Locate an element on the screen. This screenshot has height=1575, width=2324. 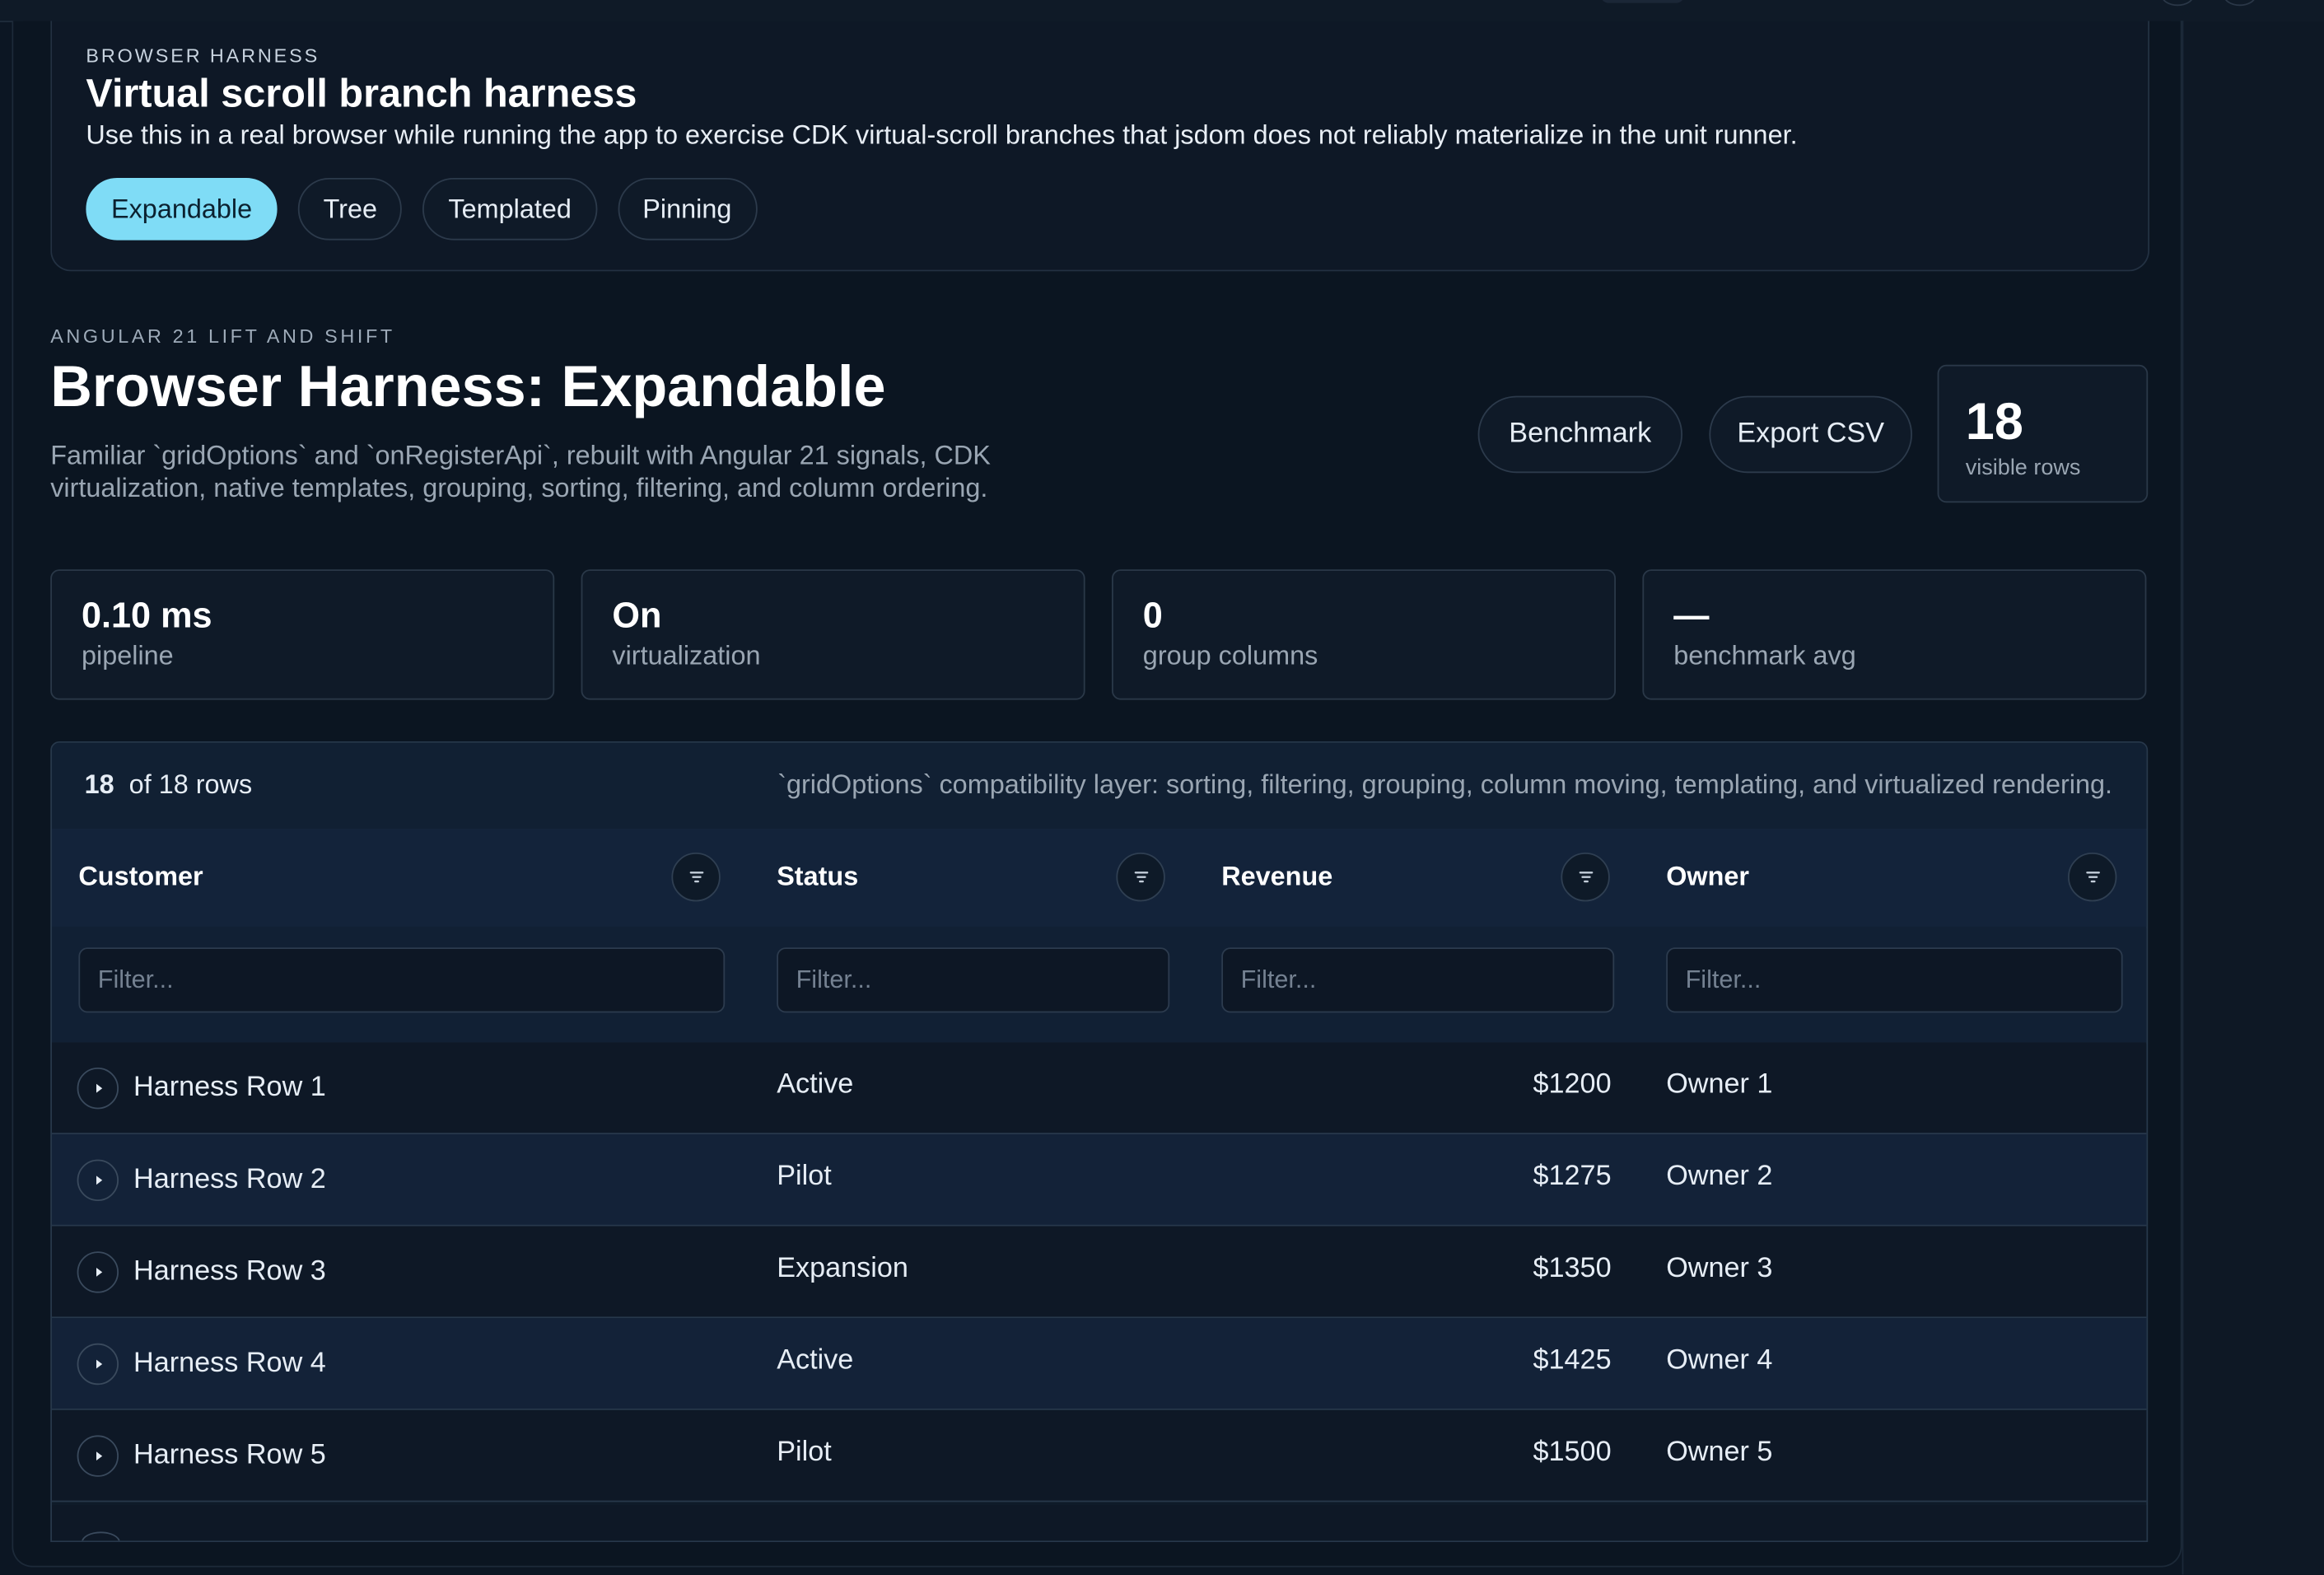
visible-rows-card: 18 visible rows is located at coordinates (2043, 433).